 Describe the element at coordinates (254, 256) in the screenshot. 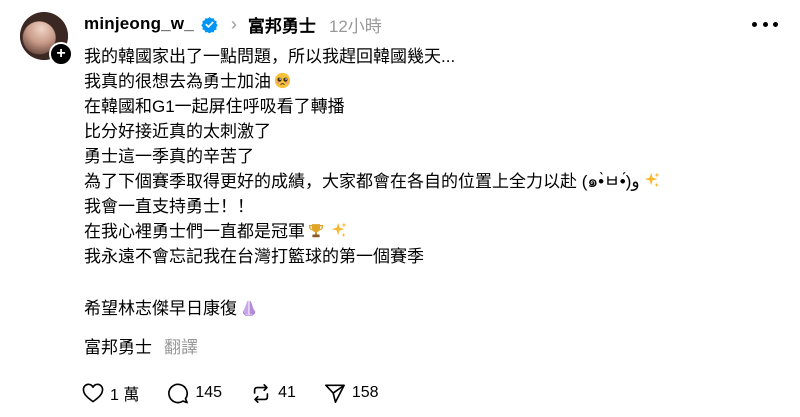

I see `post-line: 我永遠不會忘記我在台灣打籃球的第一個賽季` at that location.